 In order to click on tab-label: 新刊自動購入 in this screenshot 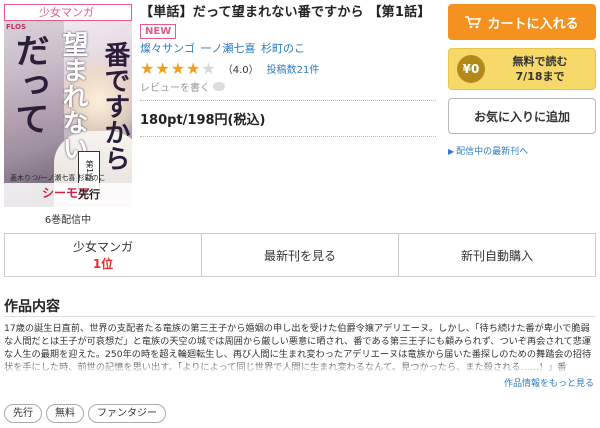, I will do `click(496, 255)`.